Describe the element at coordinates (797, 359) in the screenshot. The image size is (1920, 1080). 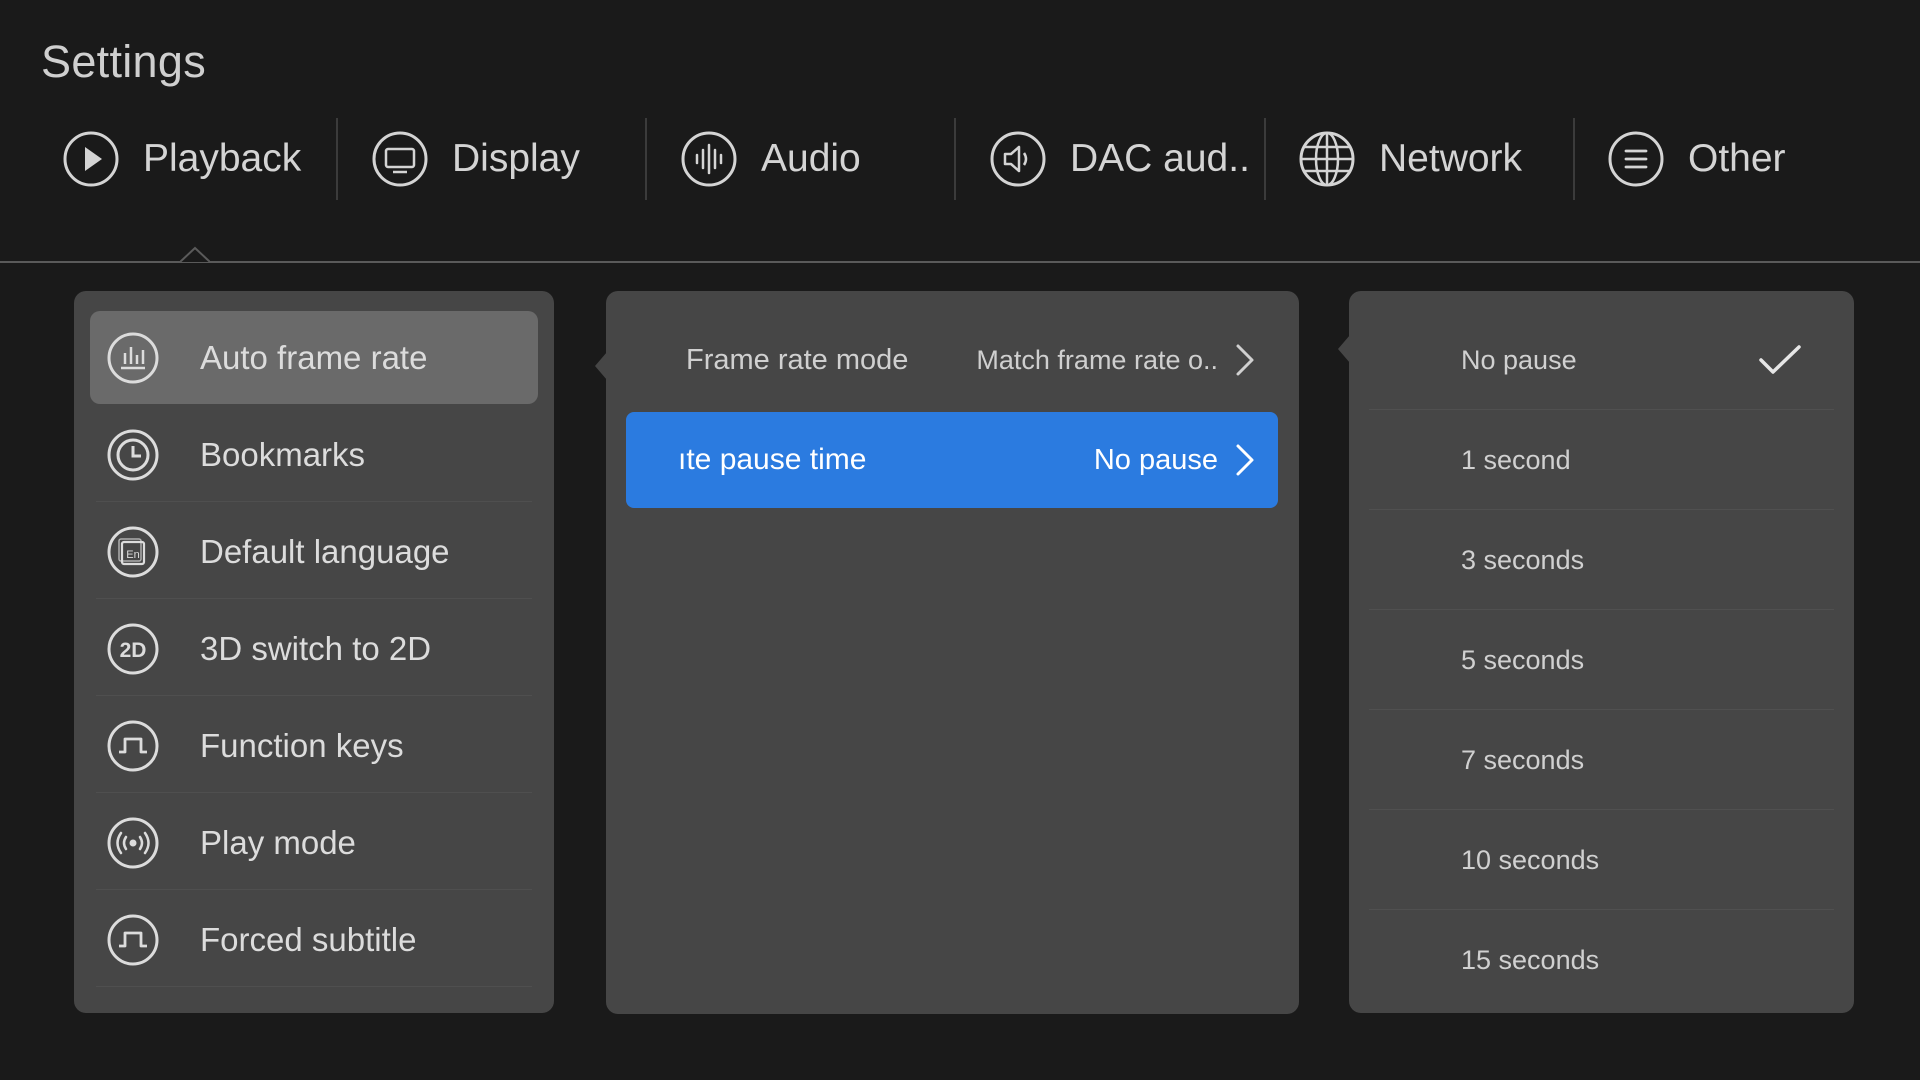
I see `row-label: Frame rate mode` at that location.